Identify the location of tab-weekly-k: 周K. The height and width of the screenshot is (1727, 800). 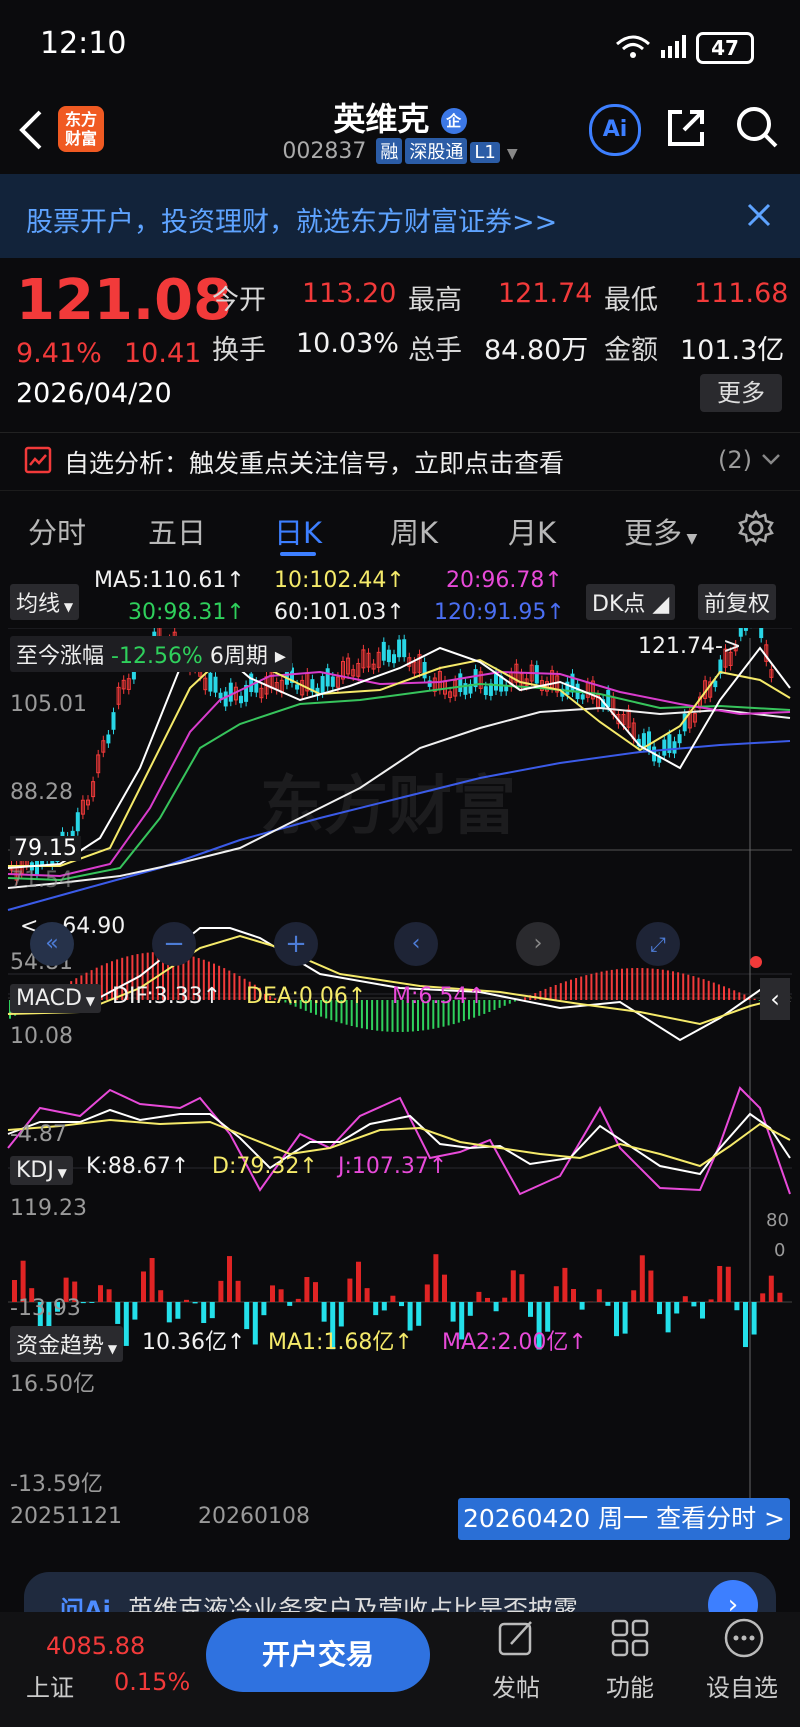
(414, 531).